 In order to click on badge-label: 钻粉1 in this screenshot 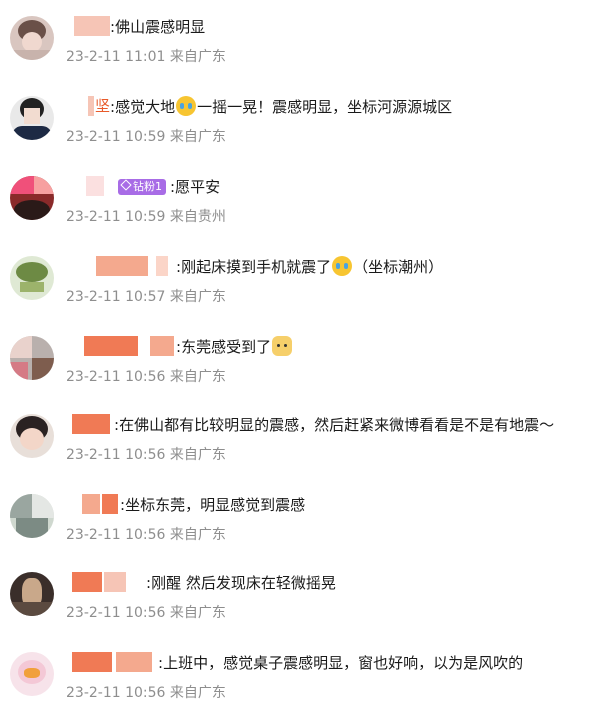, I will do `click(147, 186)`.